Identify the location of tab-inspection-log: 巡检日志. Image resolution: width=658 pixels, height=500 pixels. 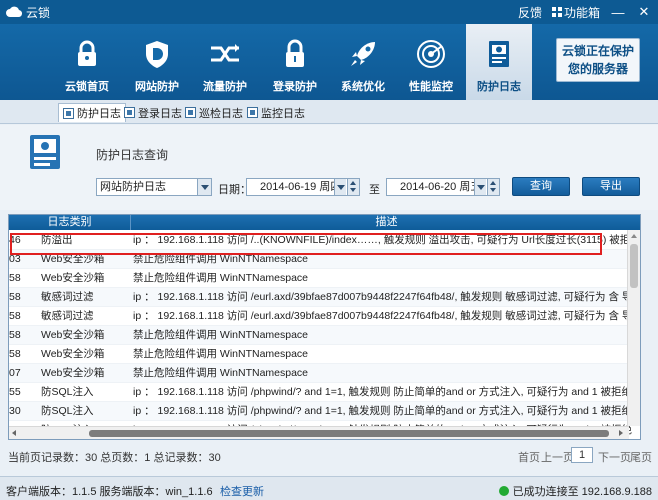
(214, 112).